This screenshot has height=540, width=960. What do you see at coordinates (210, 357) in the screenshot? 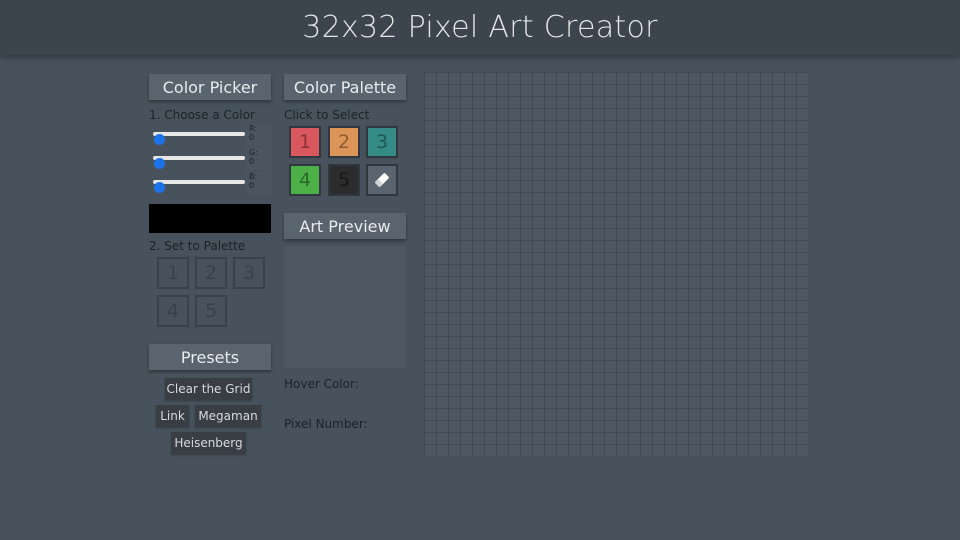
I see `presets-title: Presets` at bounding box center [210, 357].